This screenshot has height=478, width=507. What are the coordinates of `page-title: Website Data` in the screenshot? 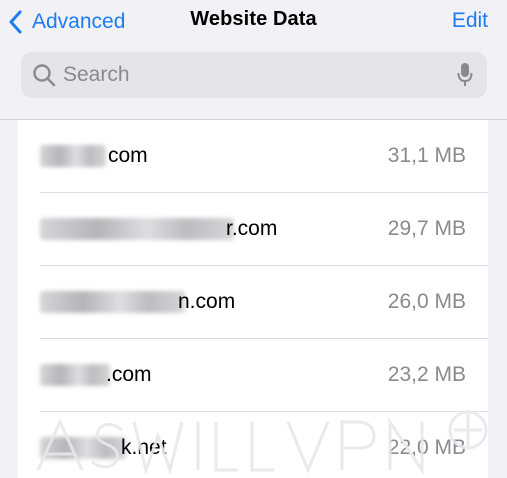 It's located at (253, 19).